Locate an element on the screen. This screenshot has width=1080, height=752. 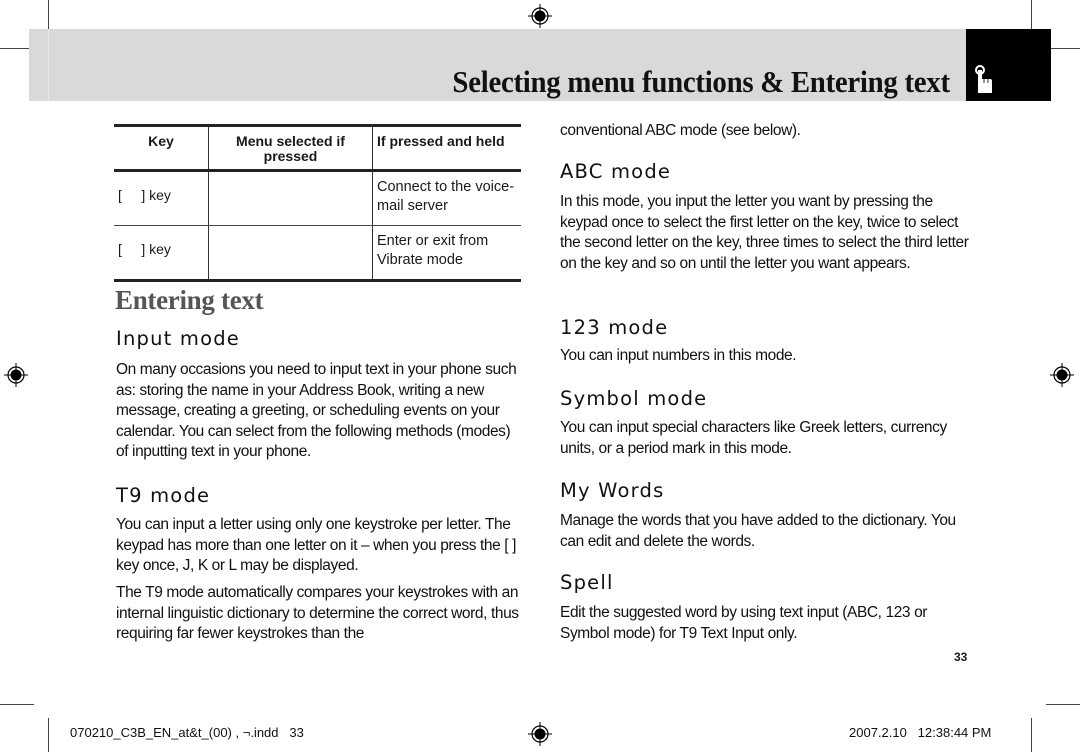
column-header-key: Key is located at coordinates (161, 148).